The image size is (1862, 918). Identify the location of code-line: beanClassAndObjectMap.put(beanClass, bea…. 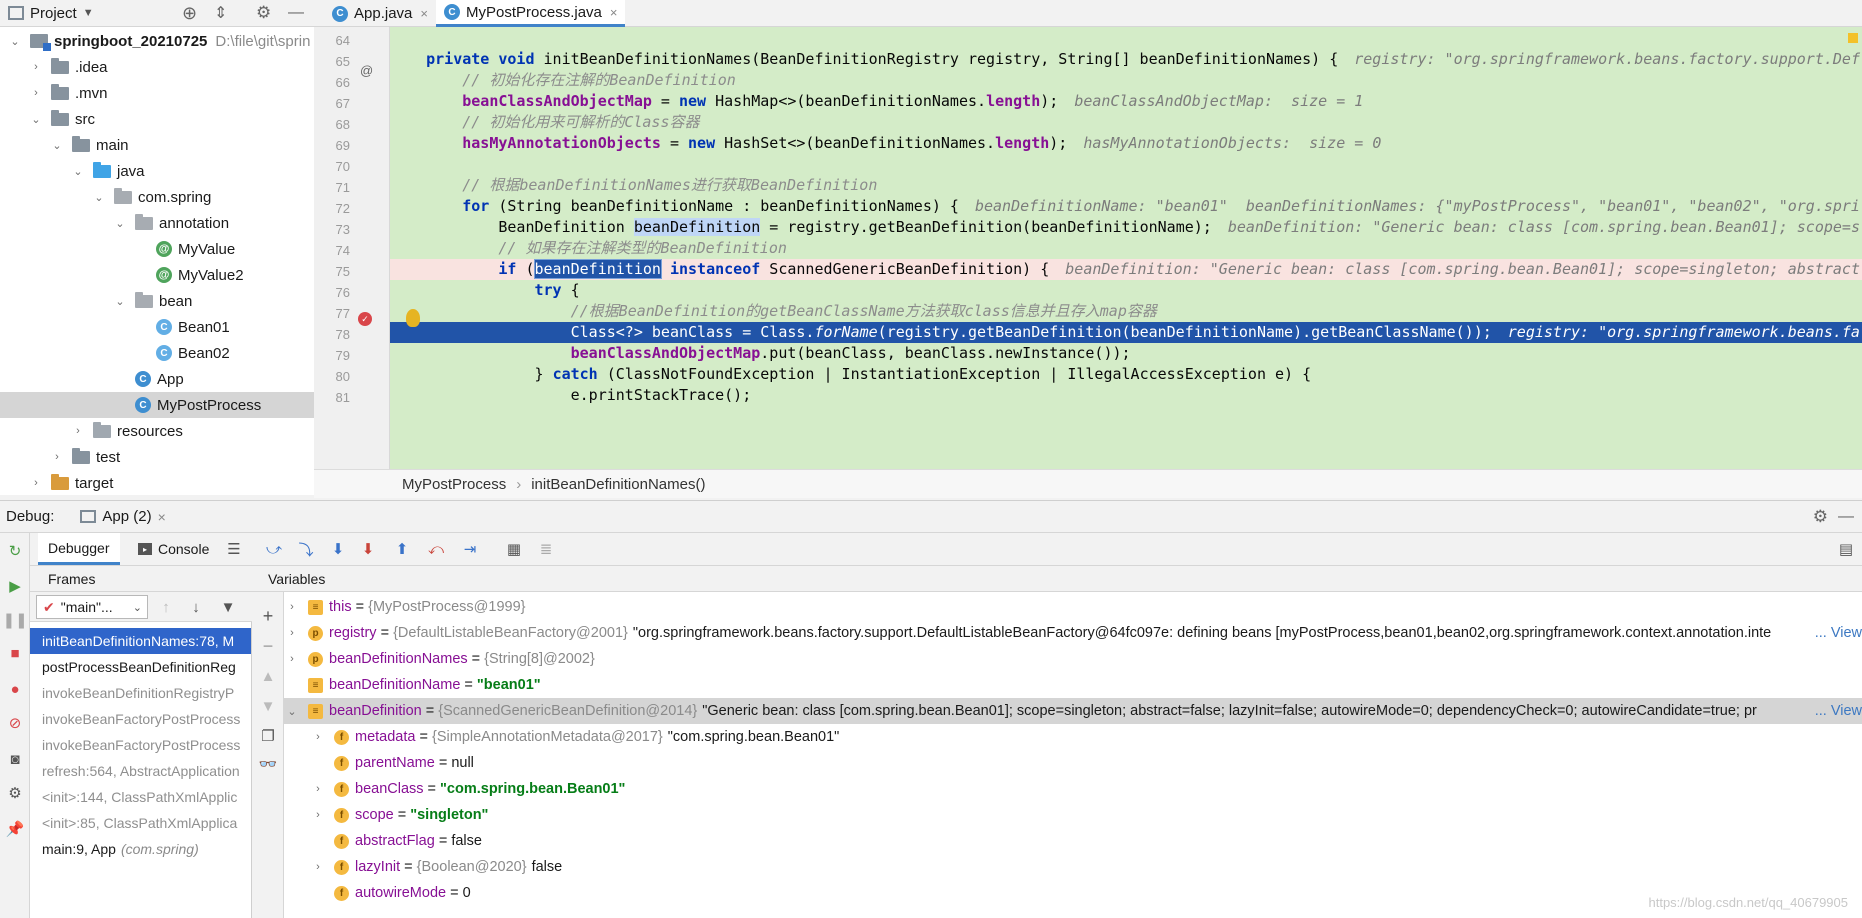
(1126, 353).